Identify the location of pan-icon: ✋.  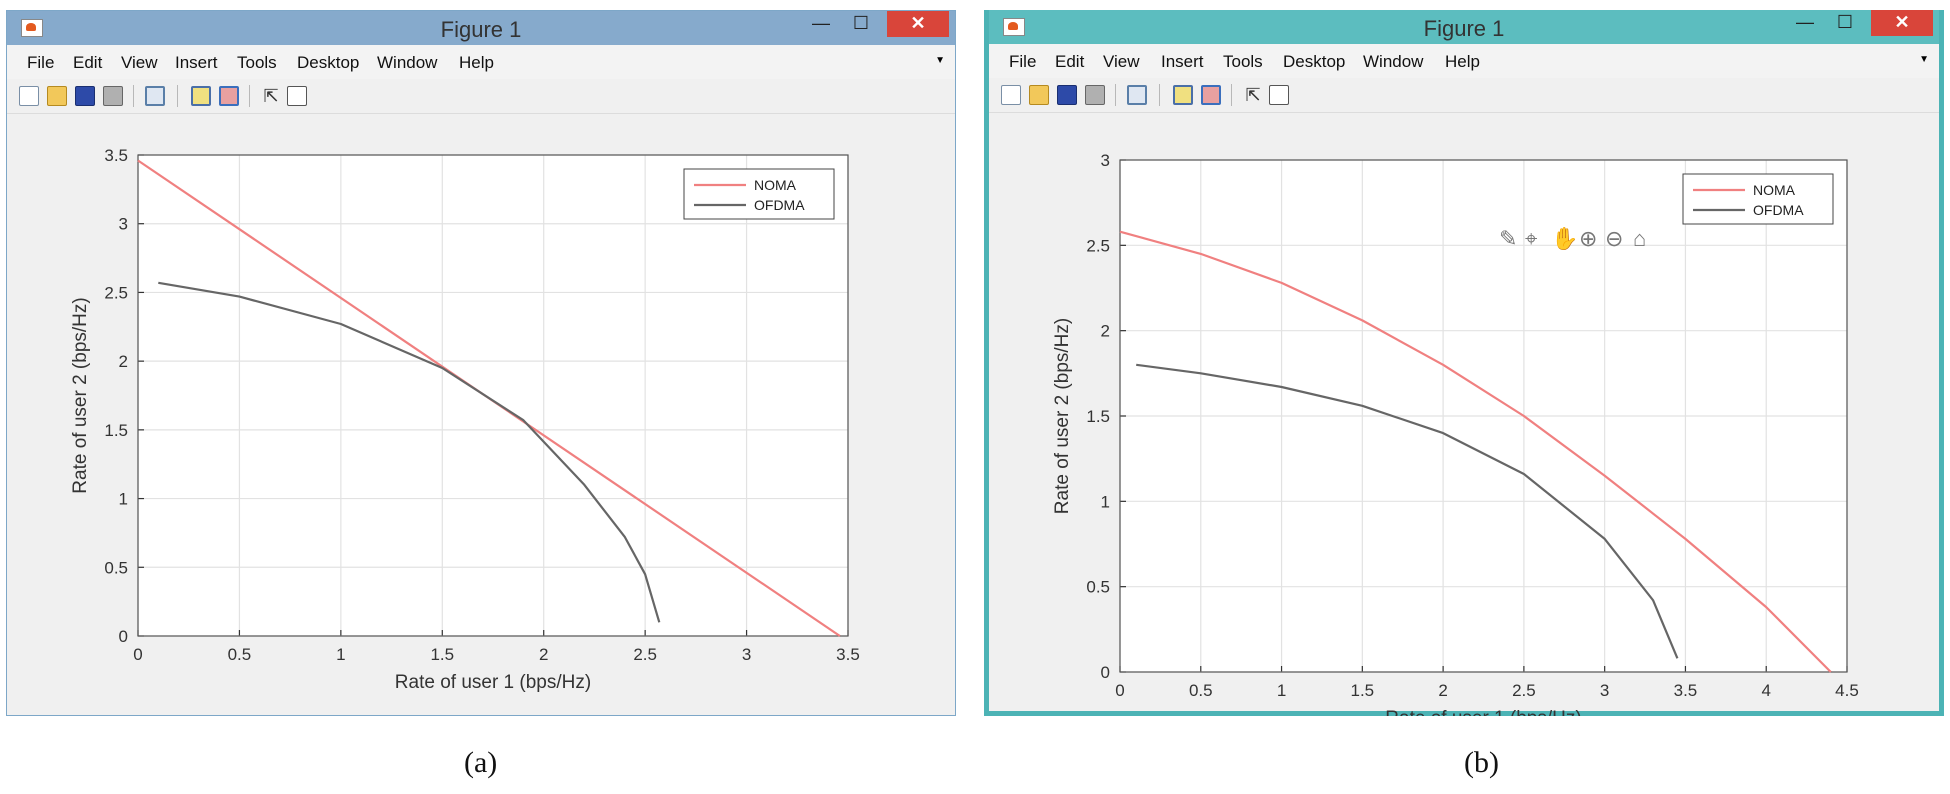
(1564, 239).